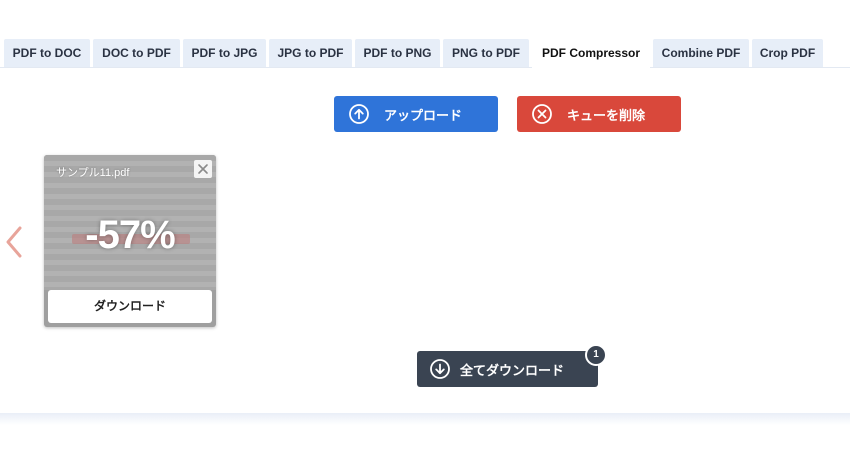  What do you see at coordinates (14, 242) in the screenshot?
I see `chevron-left-icon` at bounding box center [14, 242].